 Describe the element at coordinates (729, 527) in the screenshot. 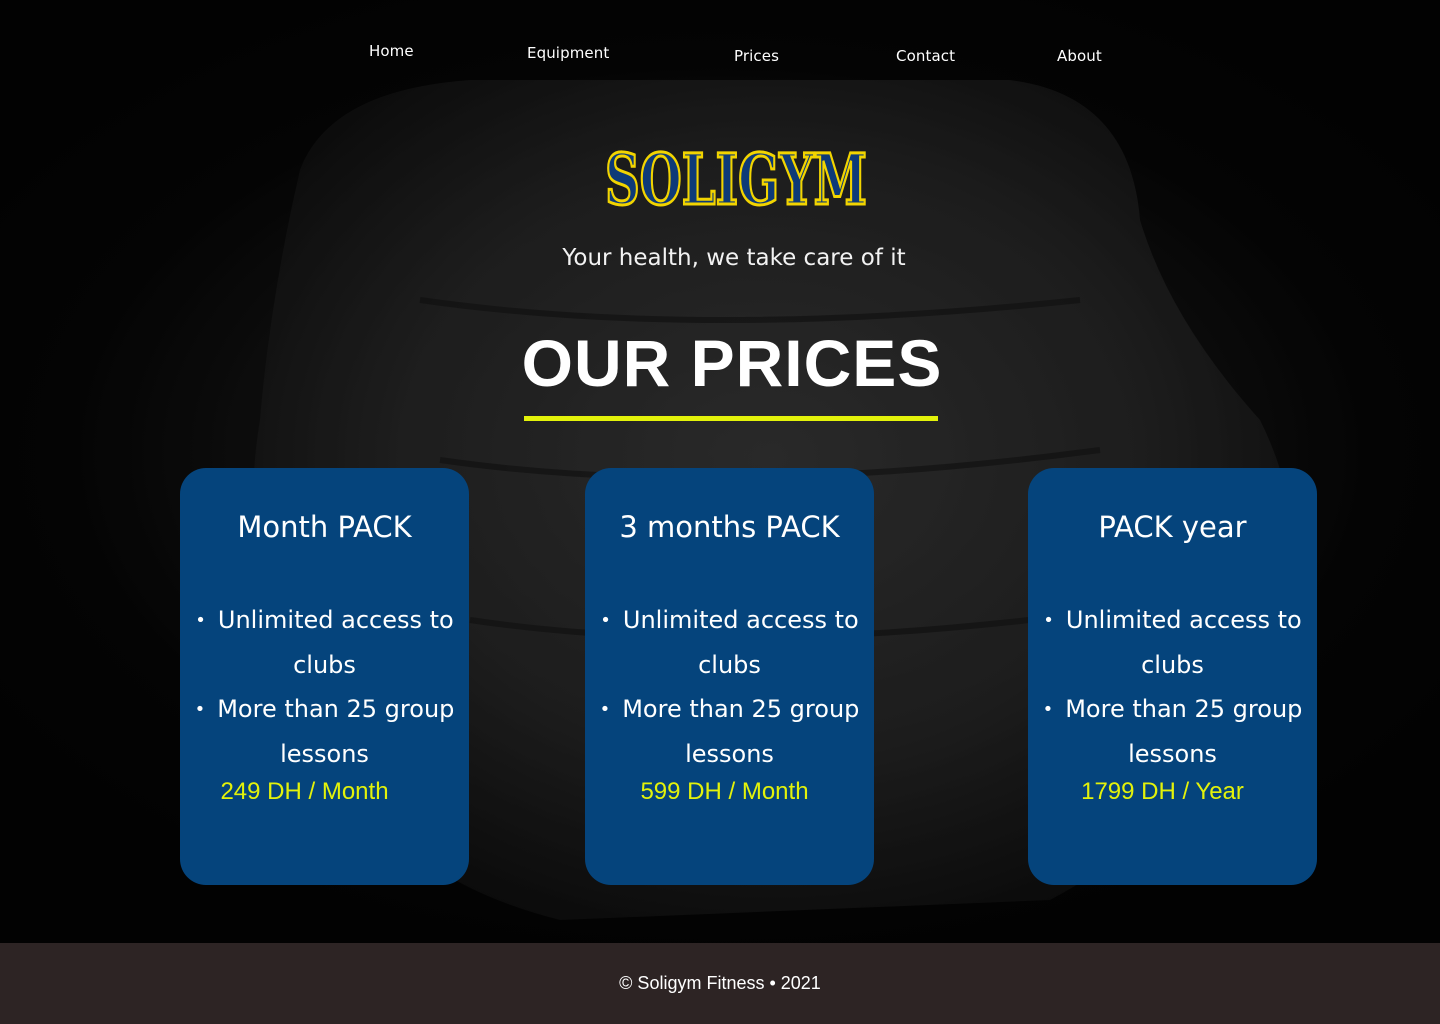

I see `card-title: 3 months PACK` at that location.